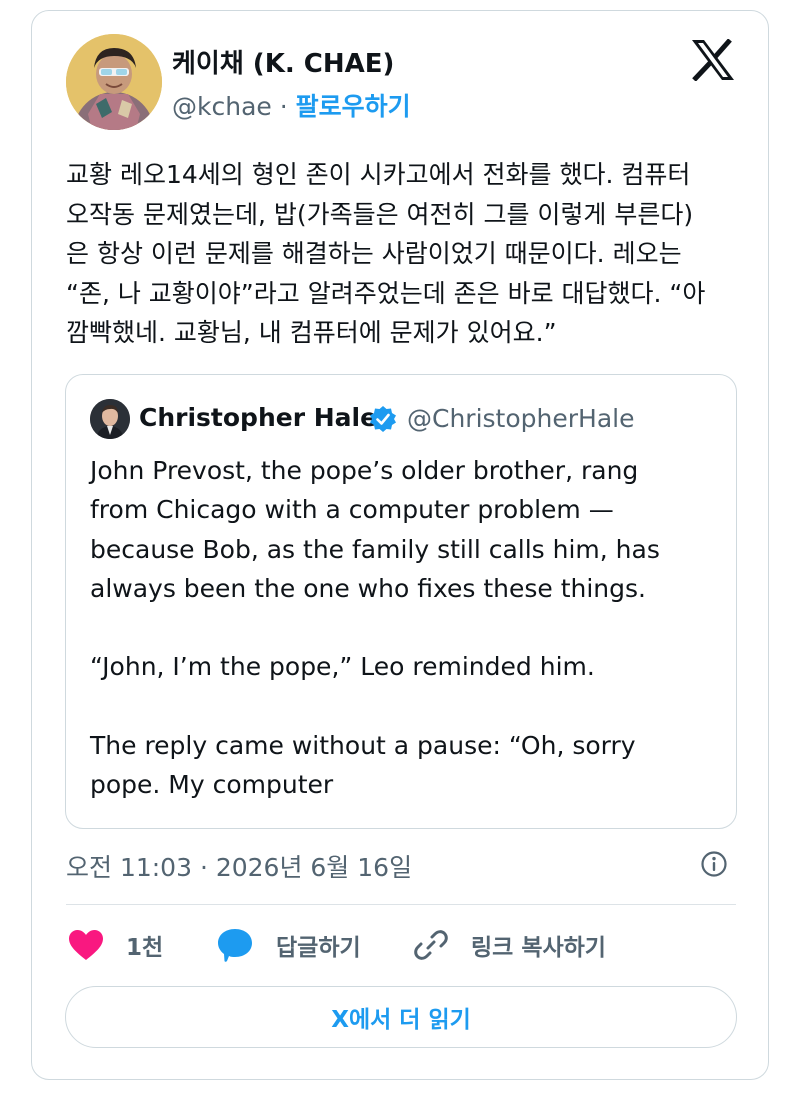 This screenshot has width=800, height=1116. What do you see at coordinates (258, 417) in the screenshot?
I see `quote-author-name: Christopher Hale` at bounding box center [258, 417].